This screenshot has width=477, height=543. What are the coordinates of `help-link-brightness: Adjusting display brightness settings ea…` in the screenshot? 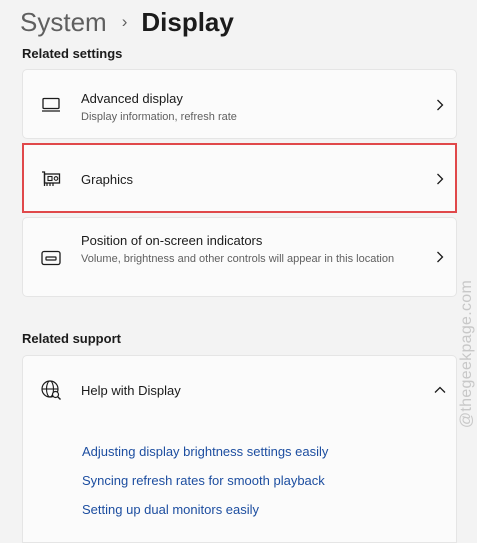 It's located at (205, 451).